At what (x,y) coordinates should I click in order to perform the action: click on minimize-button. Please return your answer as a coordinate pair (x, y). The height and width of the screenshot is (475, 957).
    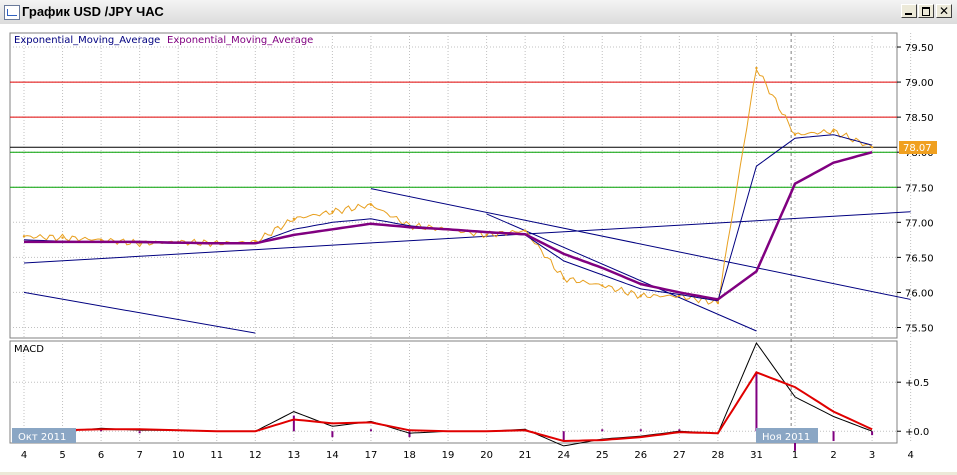
    Looking at the image, I should click on (909, 11).